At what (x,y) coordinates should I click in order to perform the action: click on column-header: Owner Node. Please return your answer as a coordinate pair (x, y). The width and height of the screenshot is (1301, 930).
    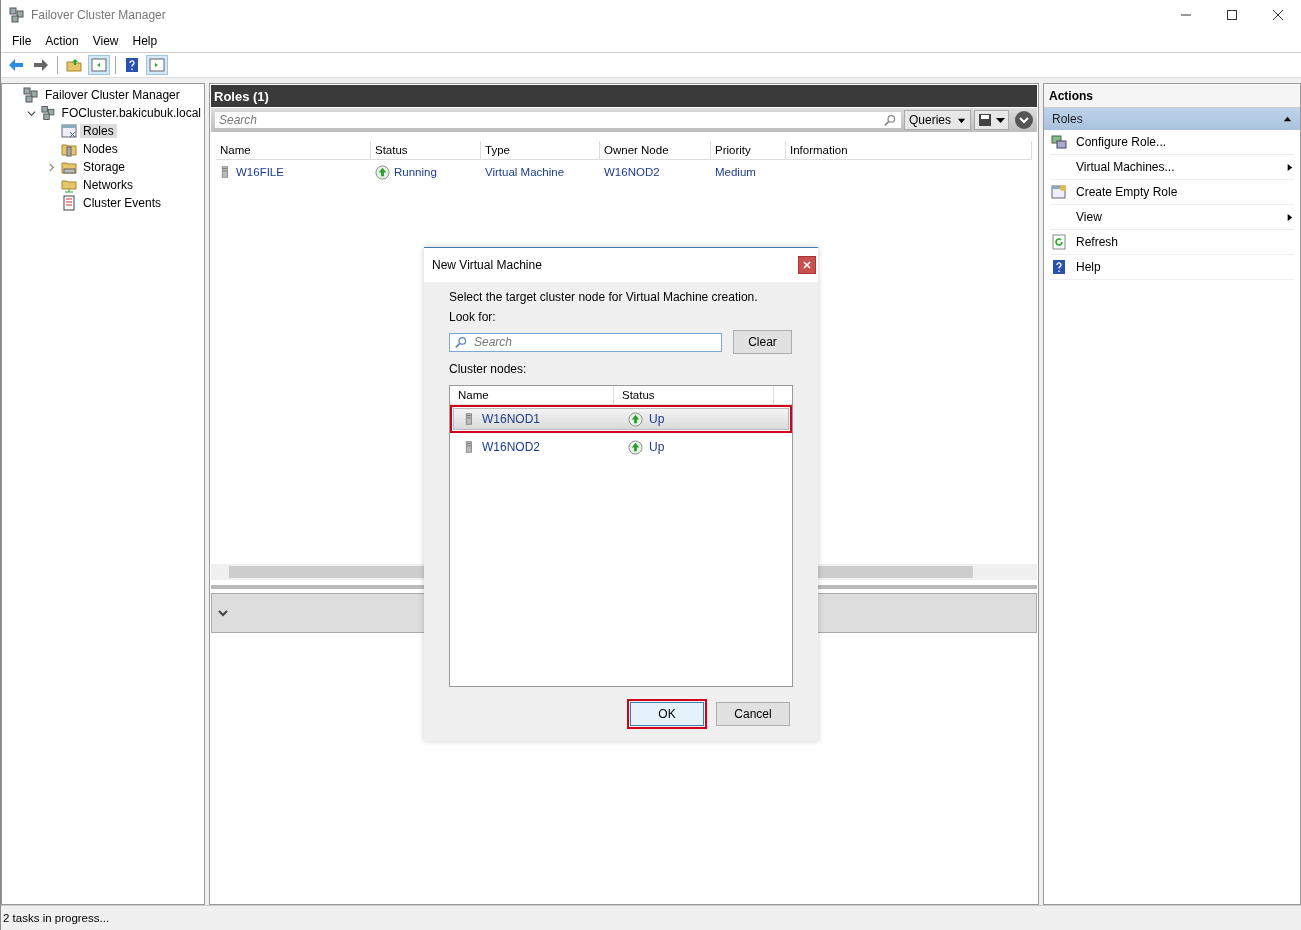
    Looking at the image, I should click on (655, 150).